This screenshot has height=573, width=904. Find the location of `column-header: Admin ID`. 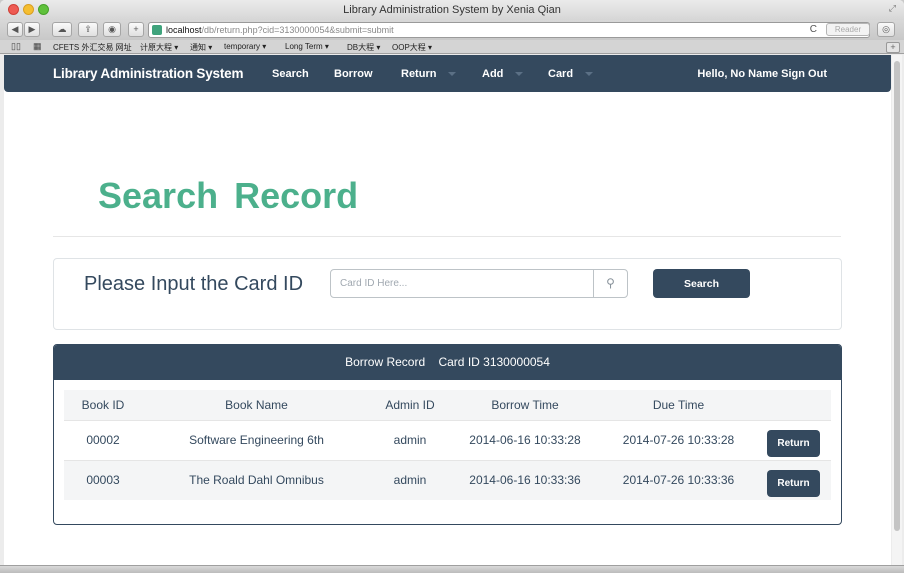

column-header: Admin ID is located at coordinates (410, 404).